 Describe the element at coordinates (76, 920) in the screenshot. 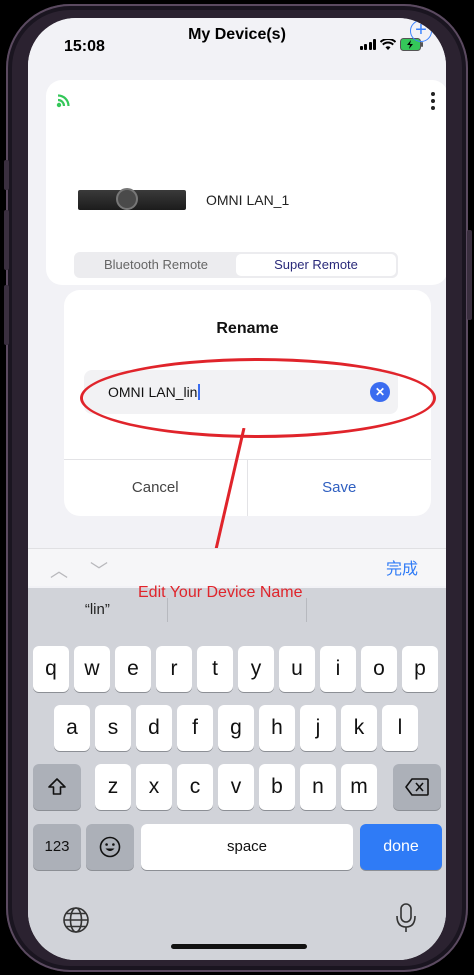

I see `globe-icon` at that location.